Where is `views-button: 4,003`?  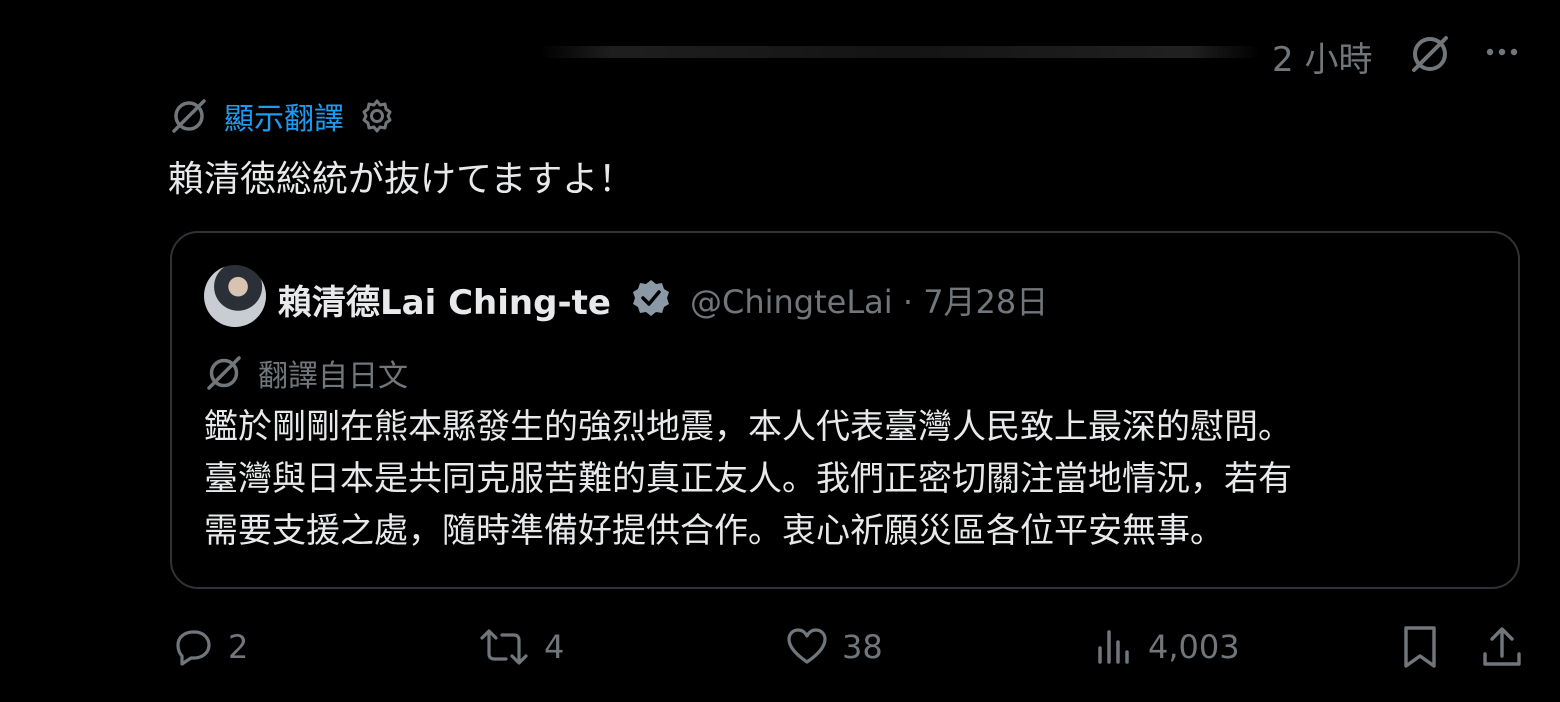
views-button: 4,003 is located at coordinates (1167, 647).